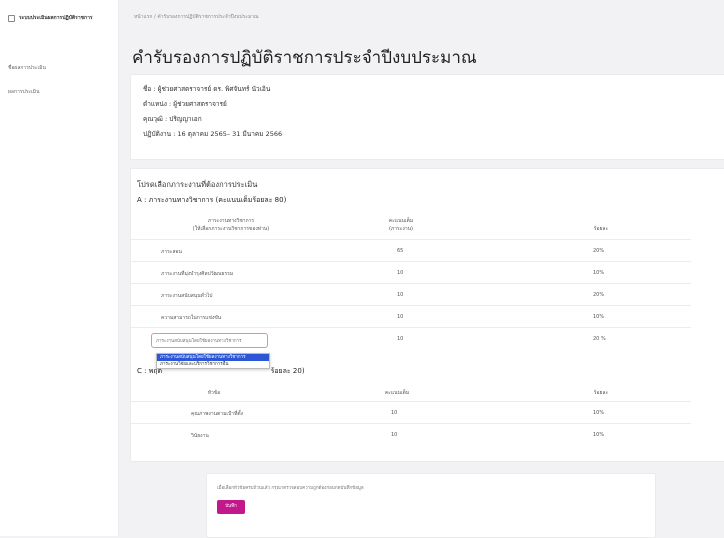 The width and height of the screenshot is (724, 538). Describe the element at coordinates (213, 357) in the screenshot. I see `task-select-option: ภาระงานสนับสนุนโดยใช้ผลงานทางวิชาการ` at that location.